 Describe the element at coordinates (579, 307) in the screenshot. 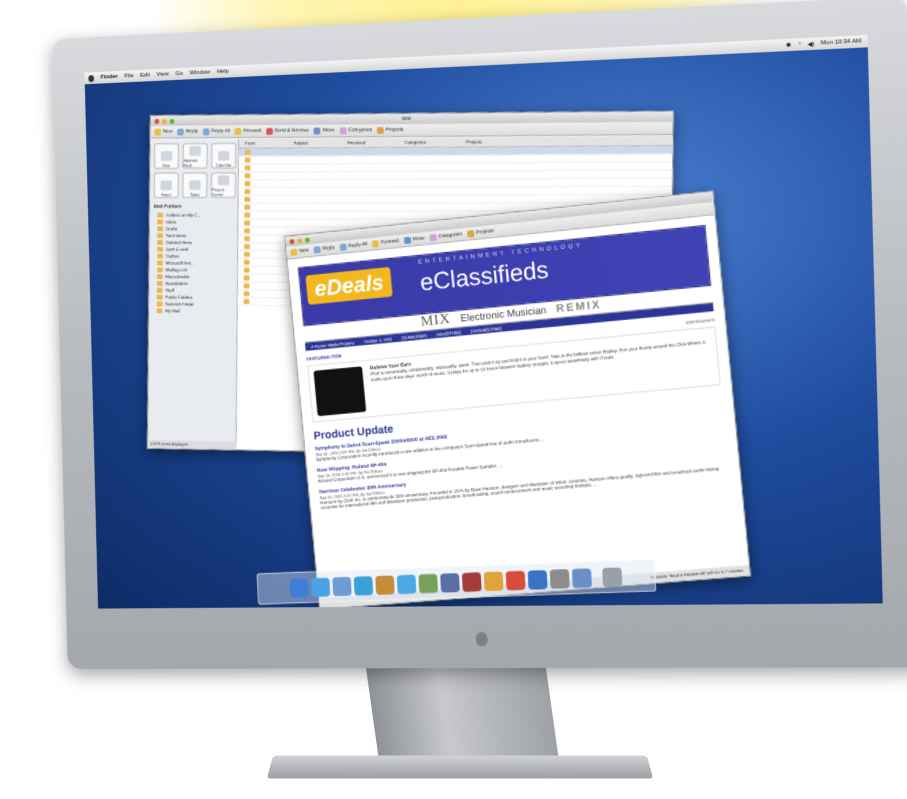

I see `brand-remix: REMIX` at that location.